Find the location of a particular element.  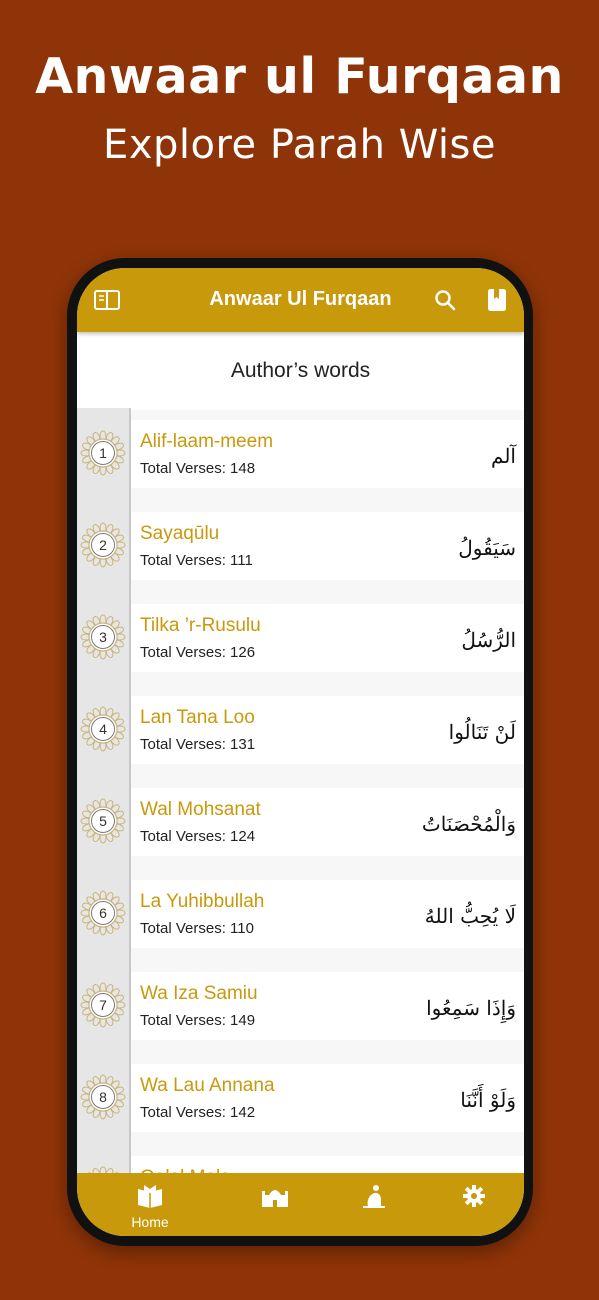

parah-number-medallion-icon: 9 is located at coordinates (103, 1169).